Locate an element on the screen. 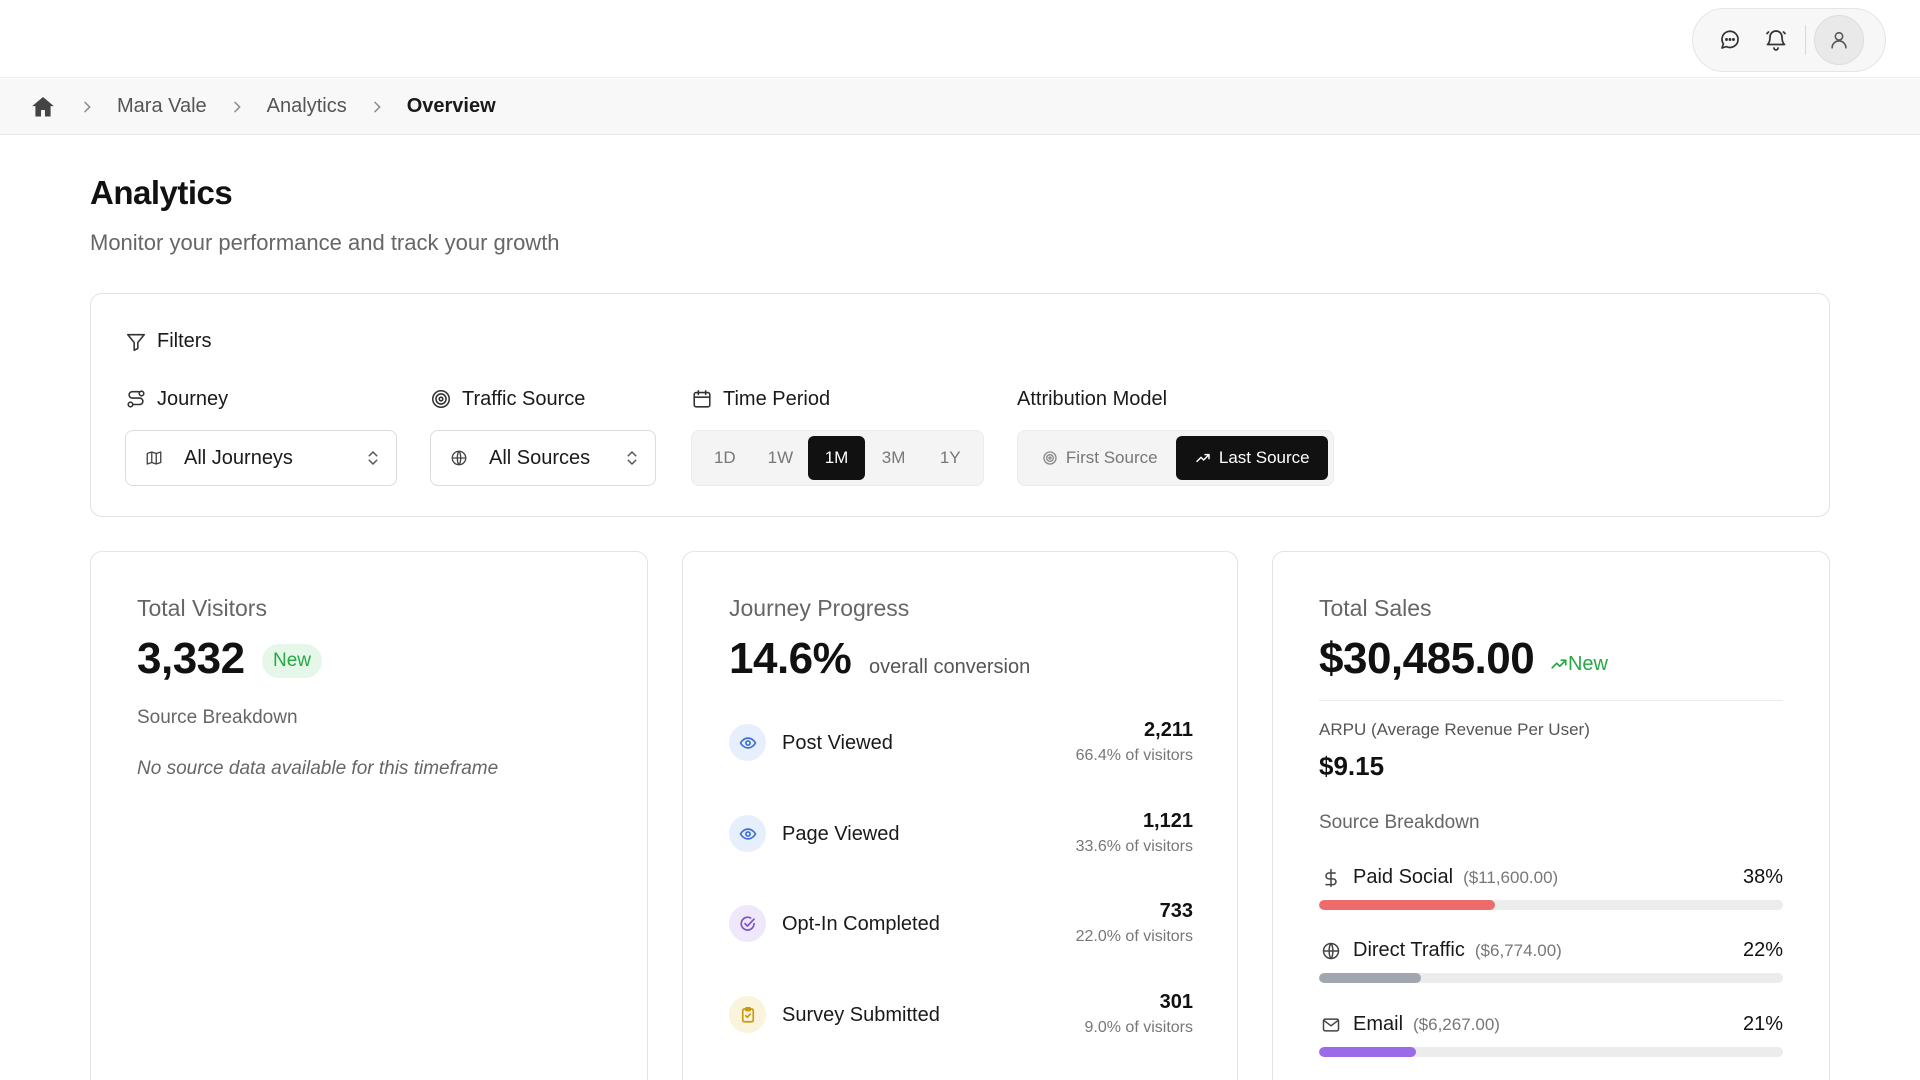 The height and width of the screenshot is (1080, 1920). sales-divider is located at coordinates (1551, 700).